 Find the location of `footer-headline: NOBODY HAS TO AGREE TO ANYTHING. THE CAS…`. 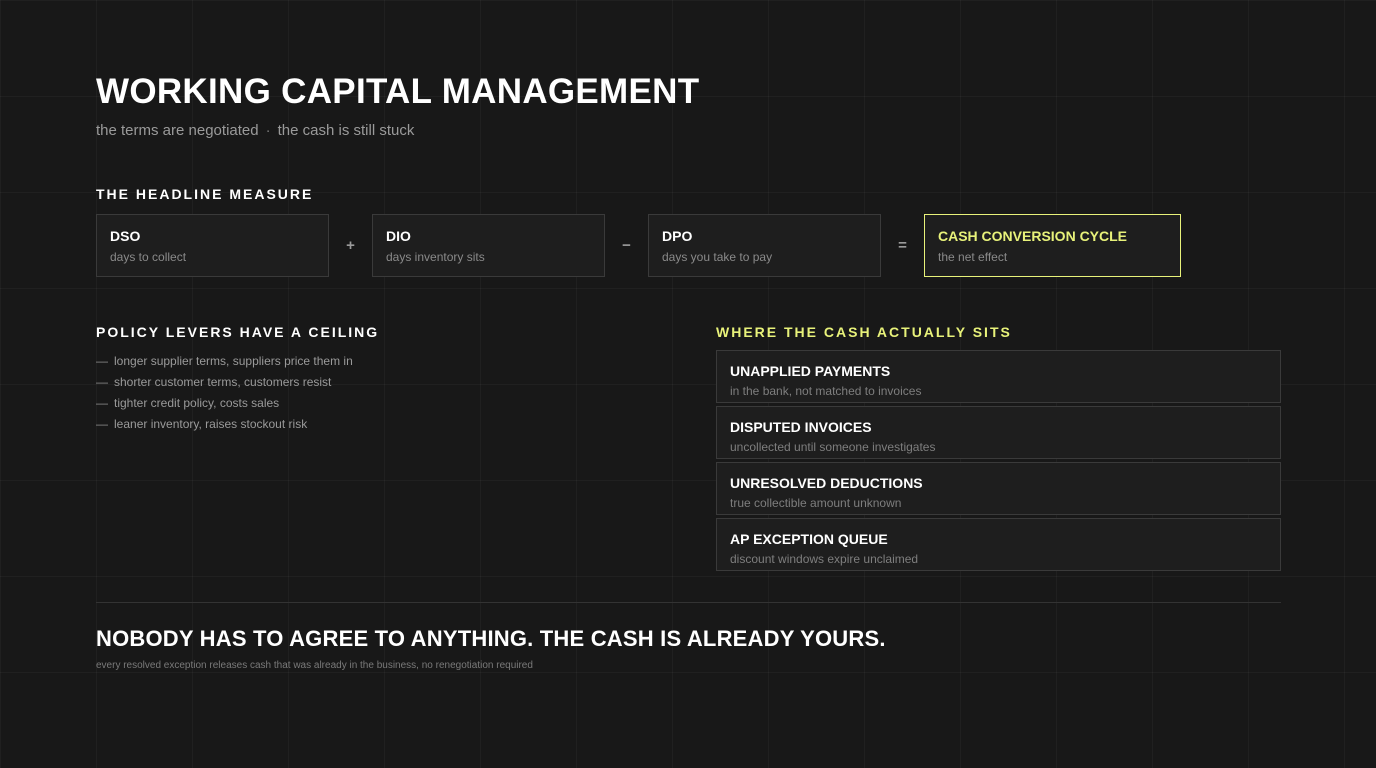

footer-headline: NOBODY HAS TO AGREE TO ANYTHING. THE CAS… is located at coordinates (491, 638).